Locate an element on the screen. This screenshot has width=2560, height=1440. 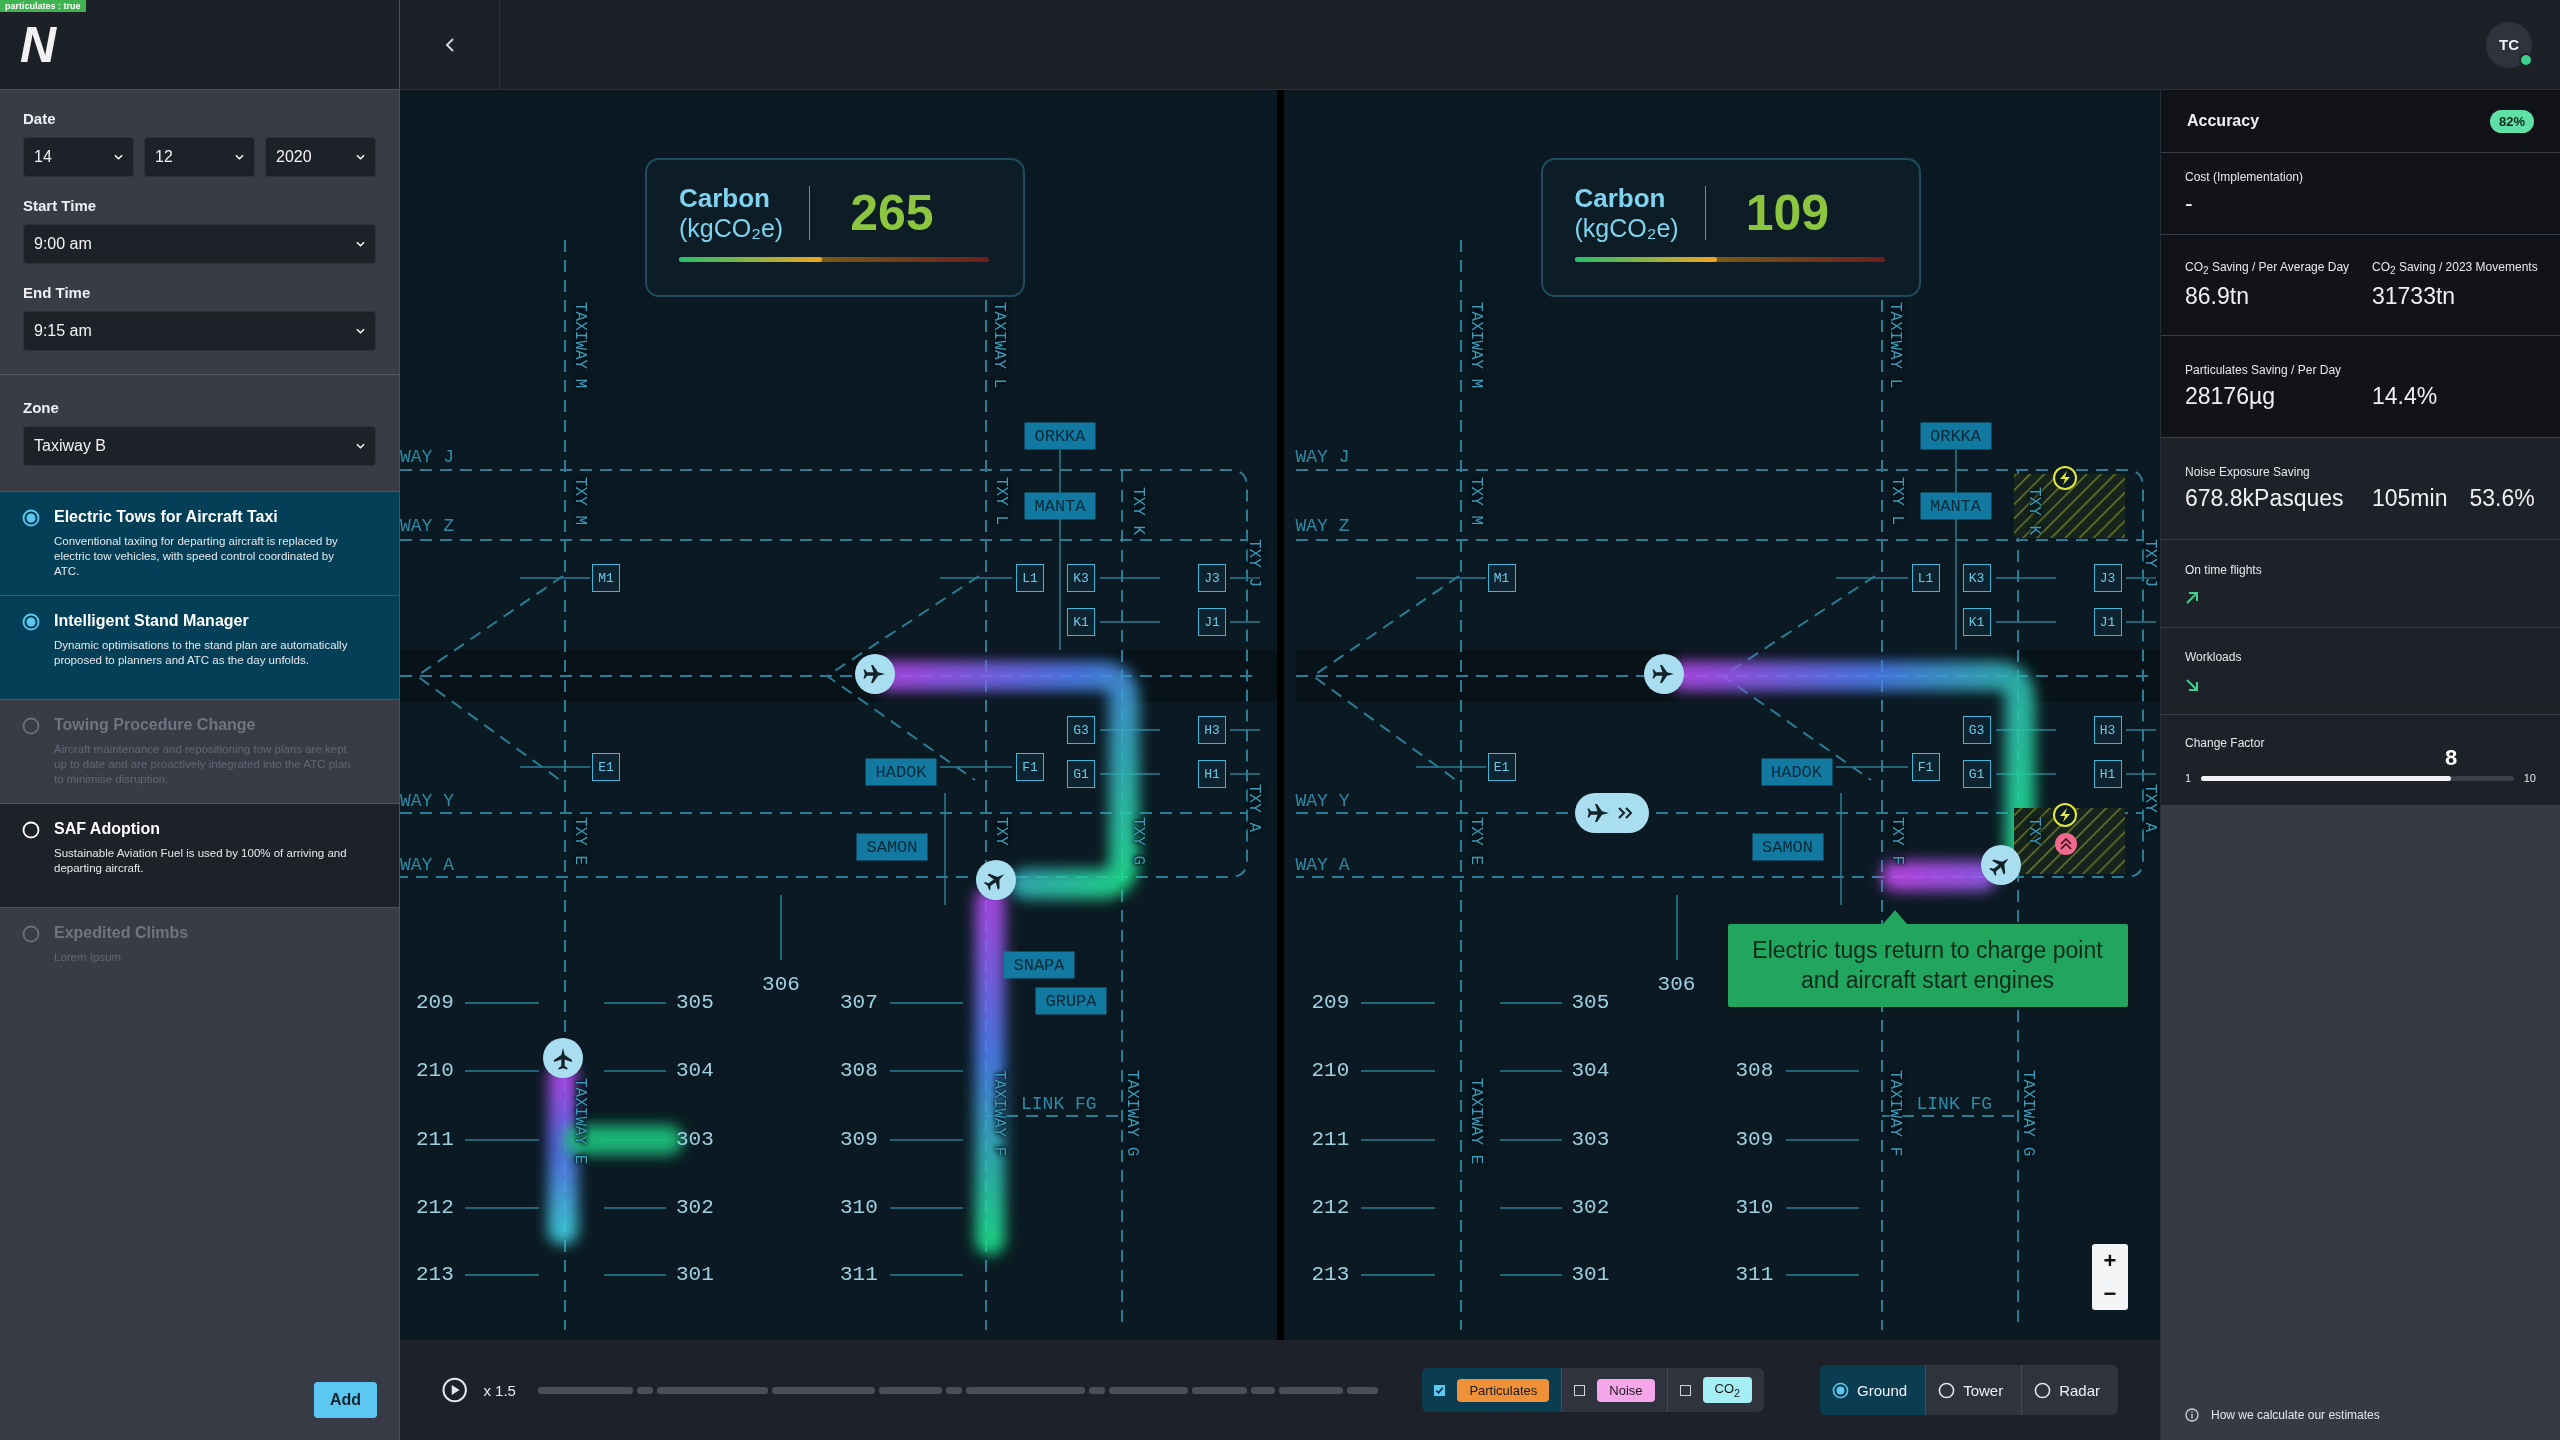
taxiway-label: TXY F is located at coordinates (1896, 841).